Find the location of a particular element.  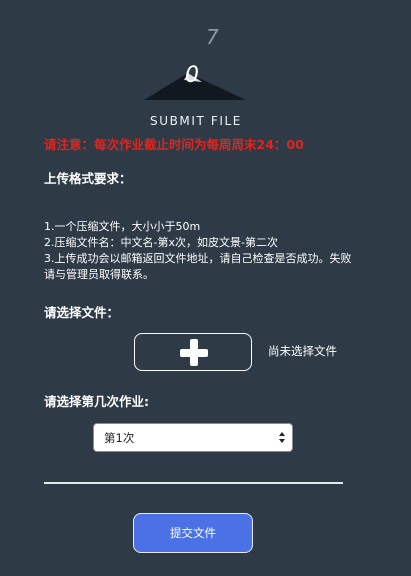

file-status-text: 尚未选择文件 is located at coordinates (302, 351).